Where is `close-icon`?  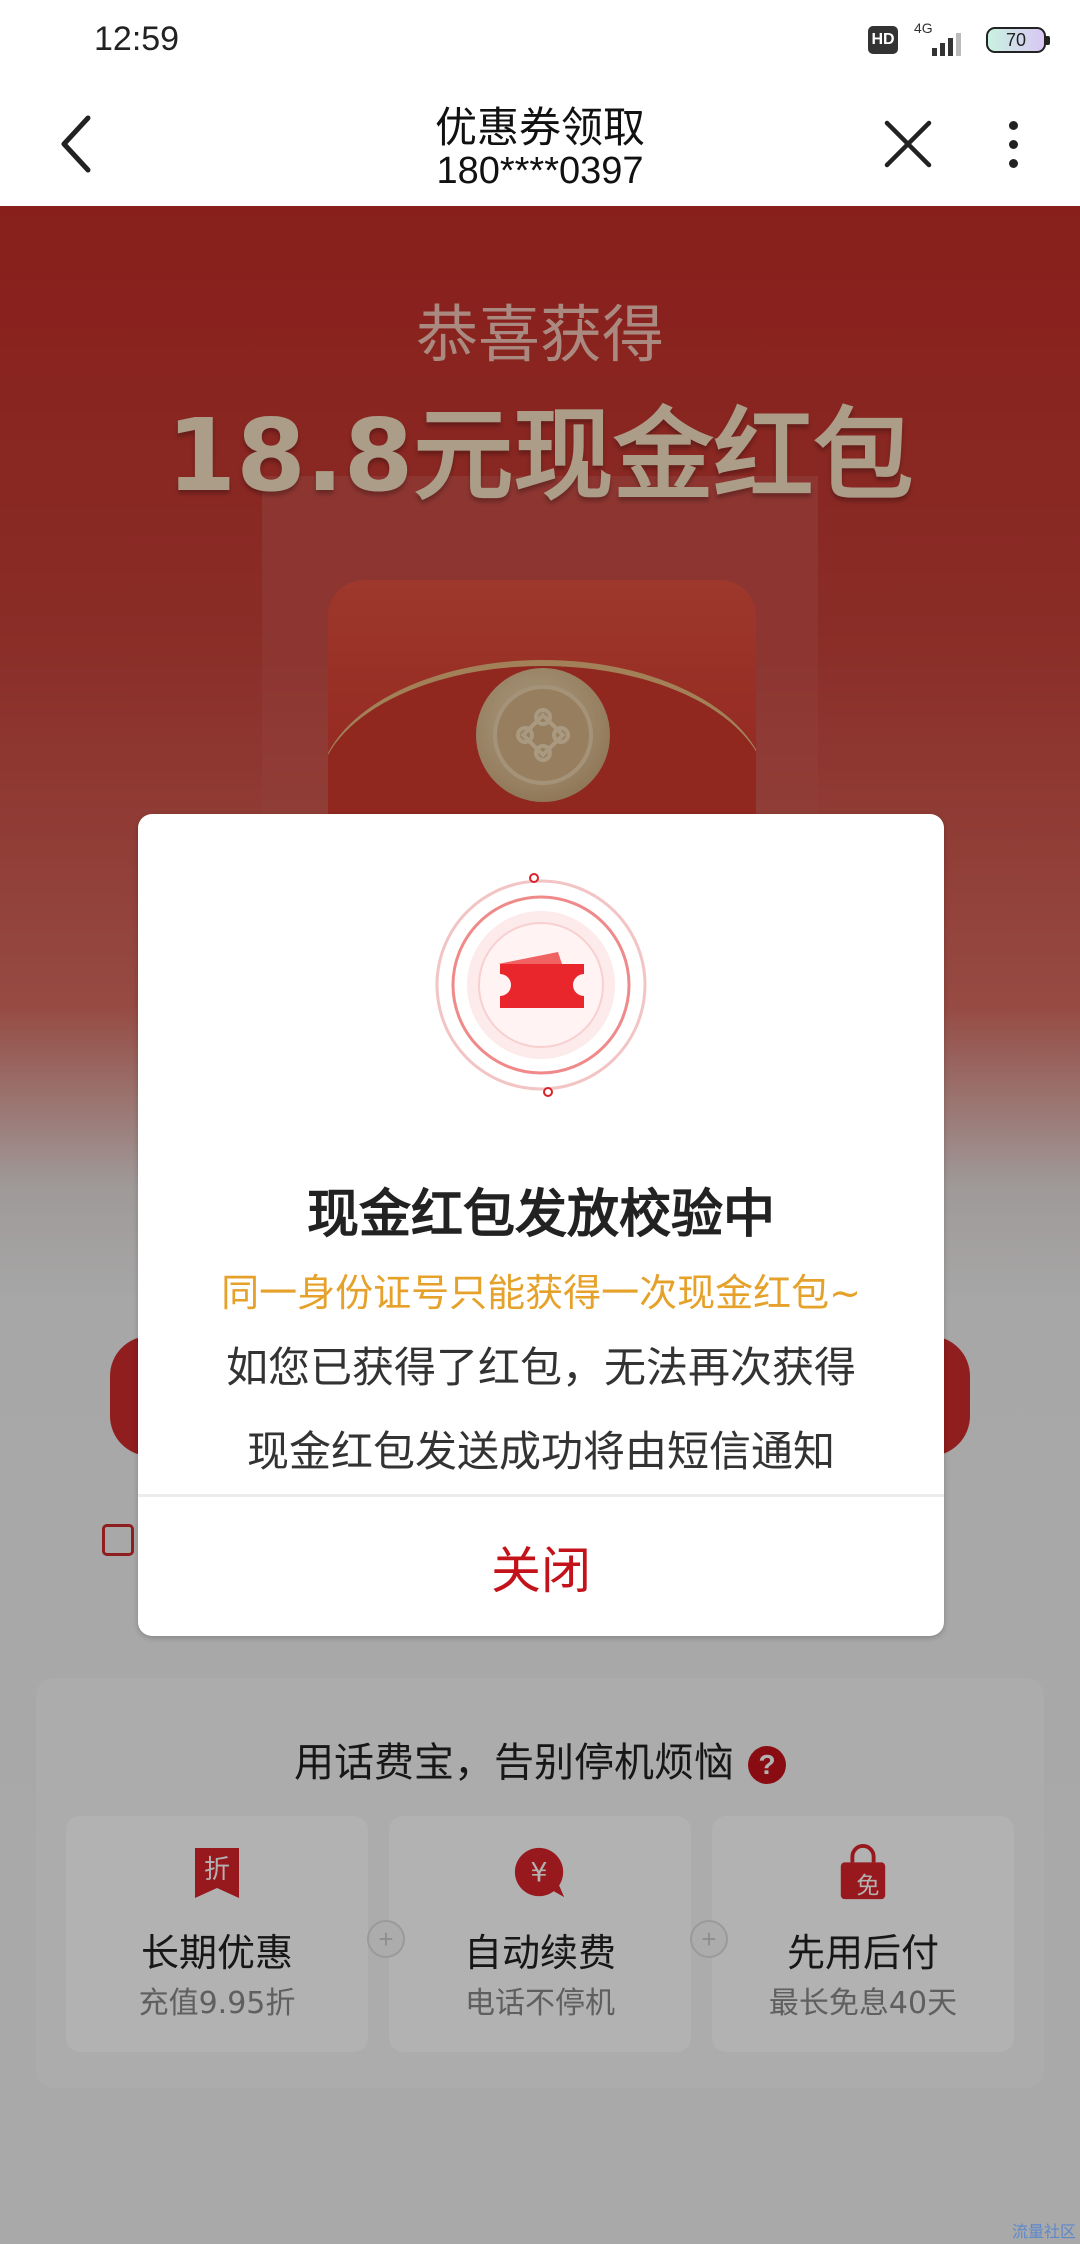
close-icon is located at coordinates (908, 144).